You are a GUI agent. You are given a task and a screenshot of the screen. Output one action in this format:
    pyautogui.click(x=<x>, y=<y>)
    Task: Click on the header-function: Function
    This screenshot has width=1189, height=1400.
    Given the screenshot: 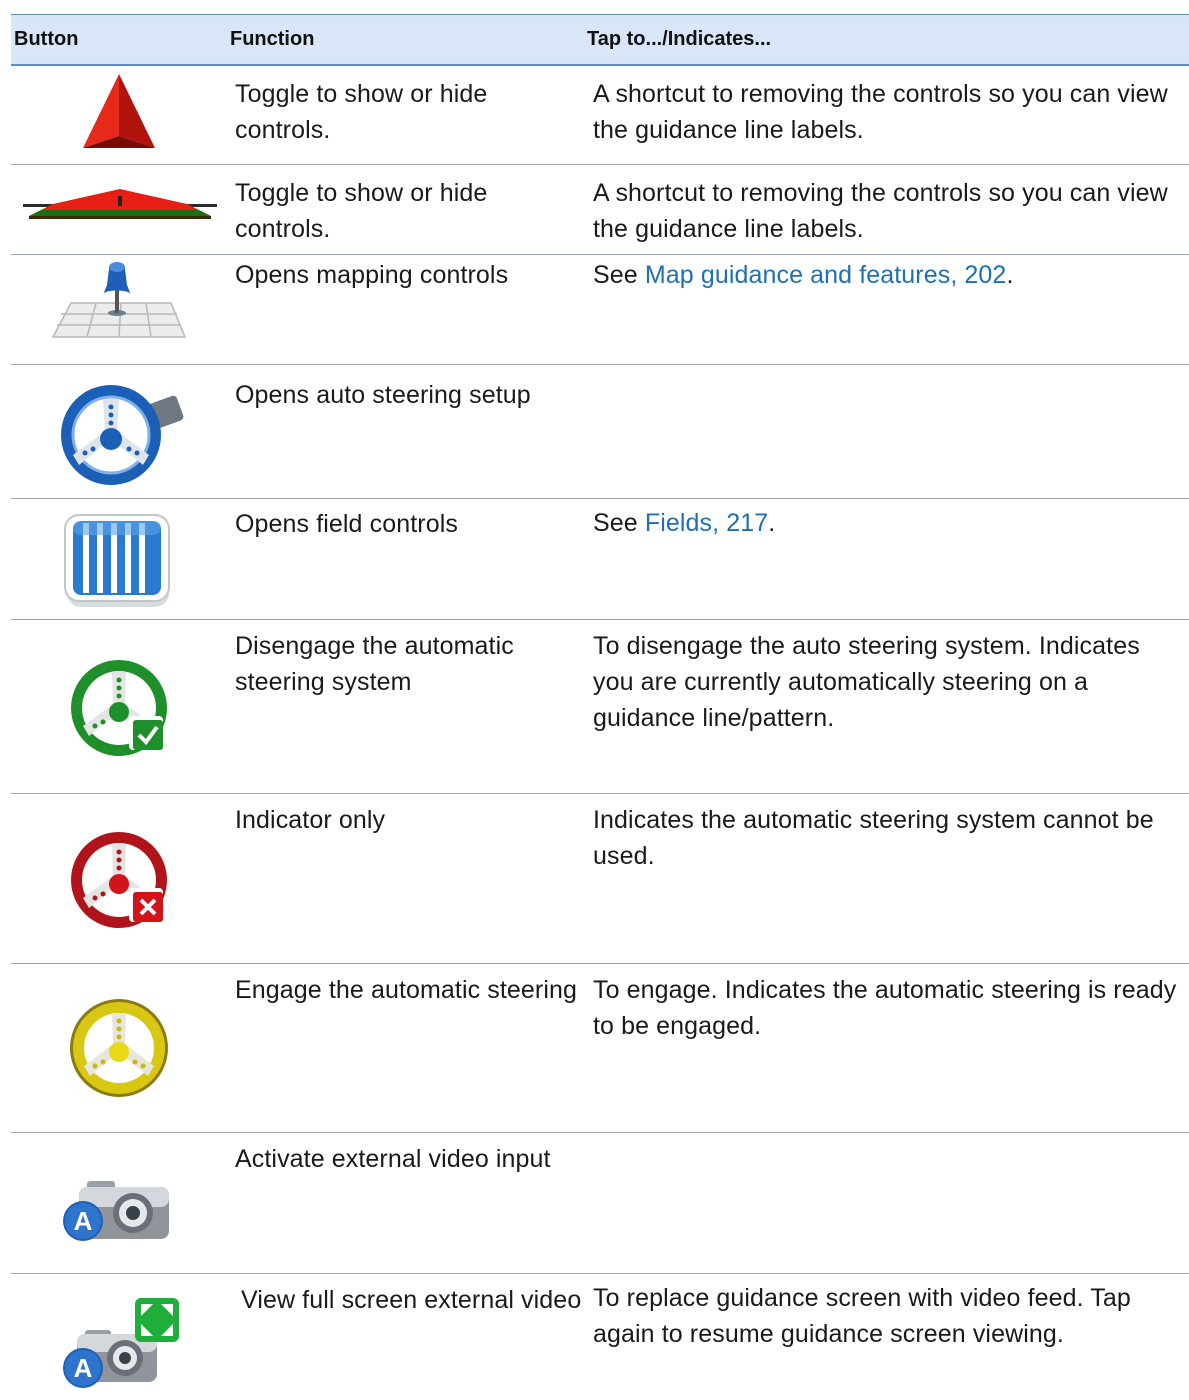 What is the action you would take?
    pyautogui.click(x=272, y=39)
    